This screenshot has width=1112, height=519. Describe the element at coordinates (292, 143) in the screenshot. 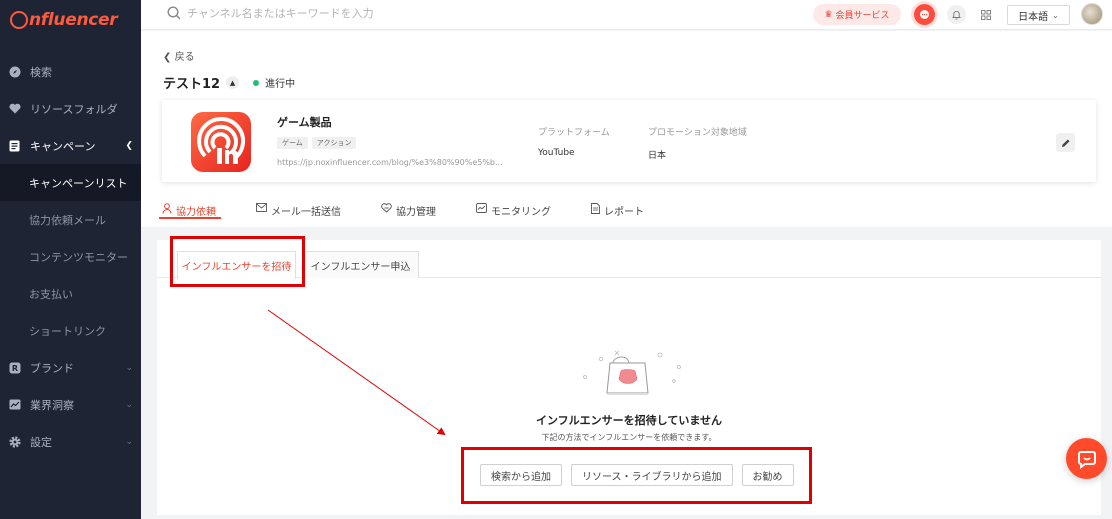

I see `product-tag: ゲーム` at that location.